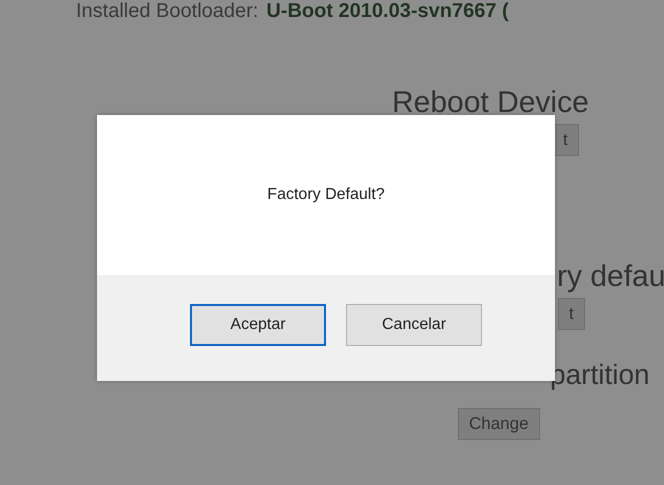  Describe the element at coordinates (571, 314) in the screenshot. I see `section-button: t` at that location.